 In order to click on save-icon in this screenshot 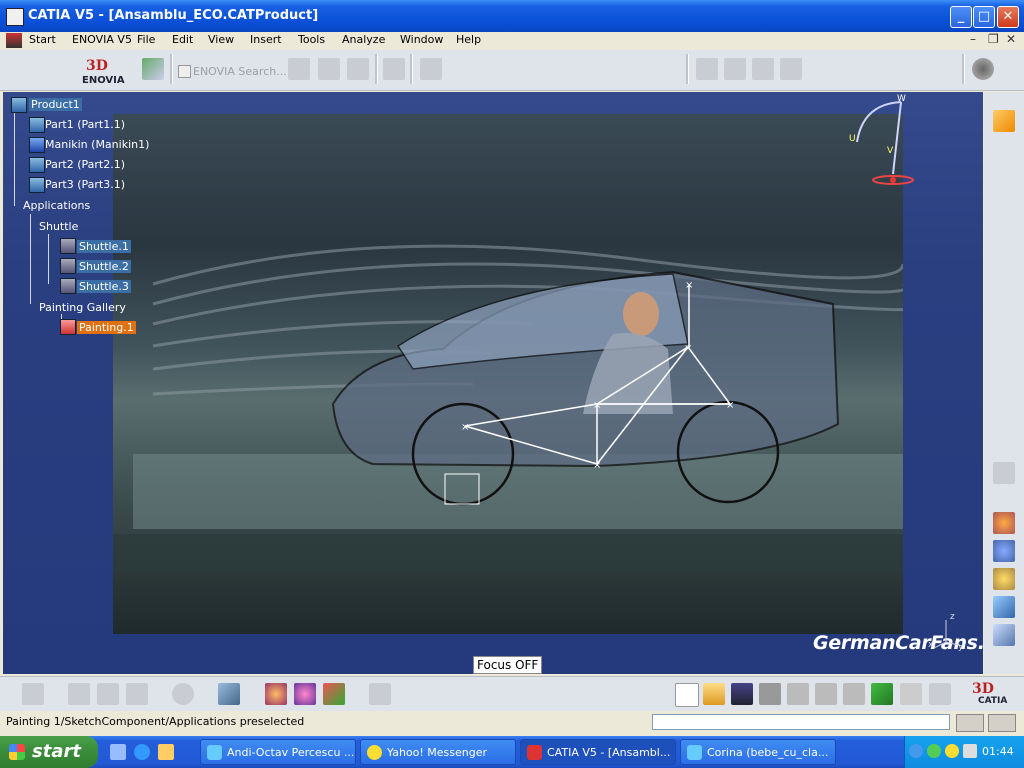, I will do `click(742, 694)`.